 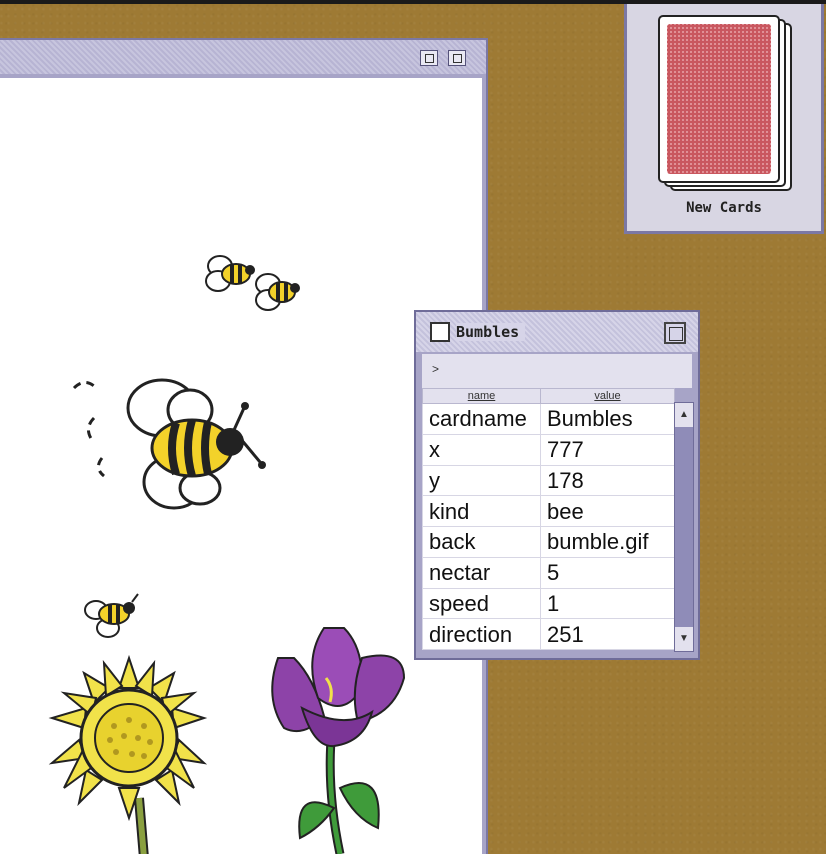 What do you see at coordinates (481, 480) in the screenshot?
I see `property-name: y` at bounding box center [481, 480].